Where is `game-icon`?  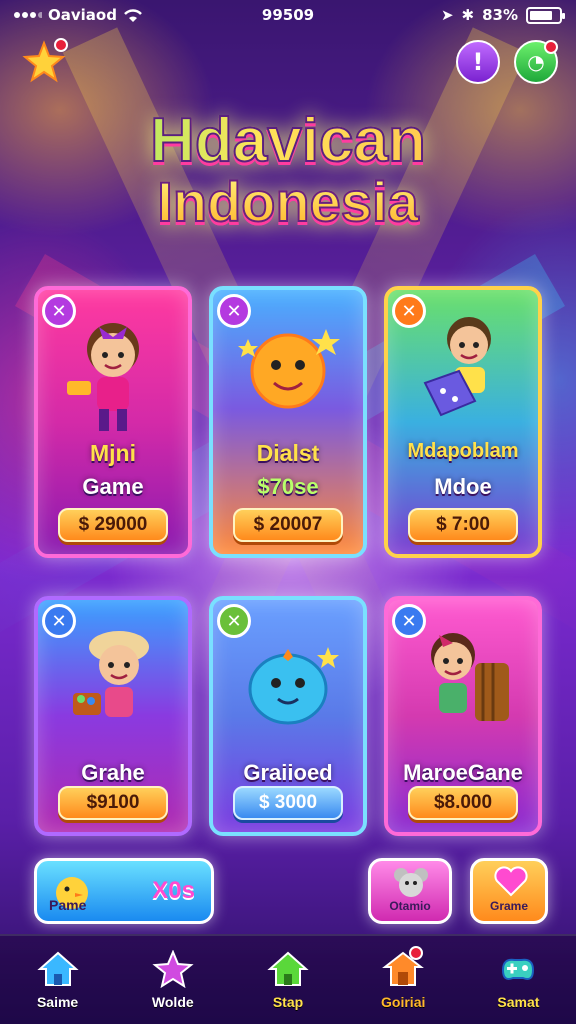 game-icon is located at coordinates (518, 969).